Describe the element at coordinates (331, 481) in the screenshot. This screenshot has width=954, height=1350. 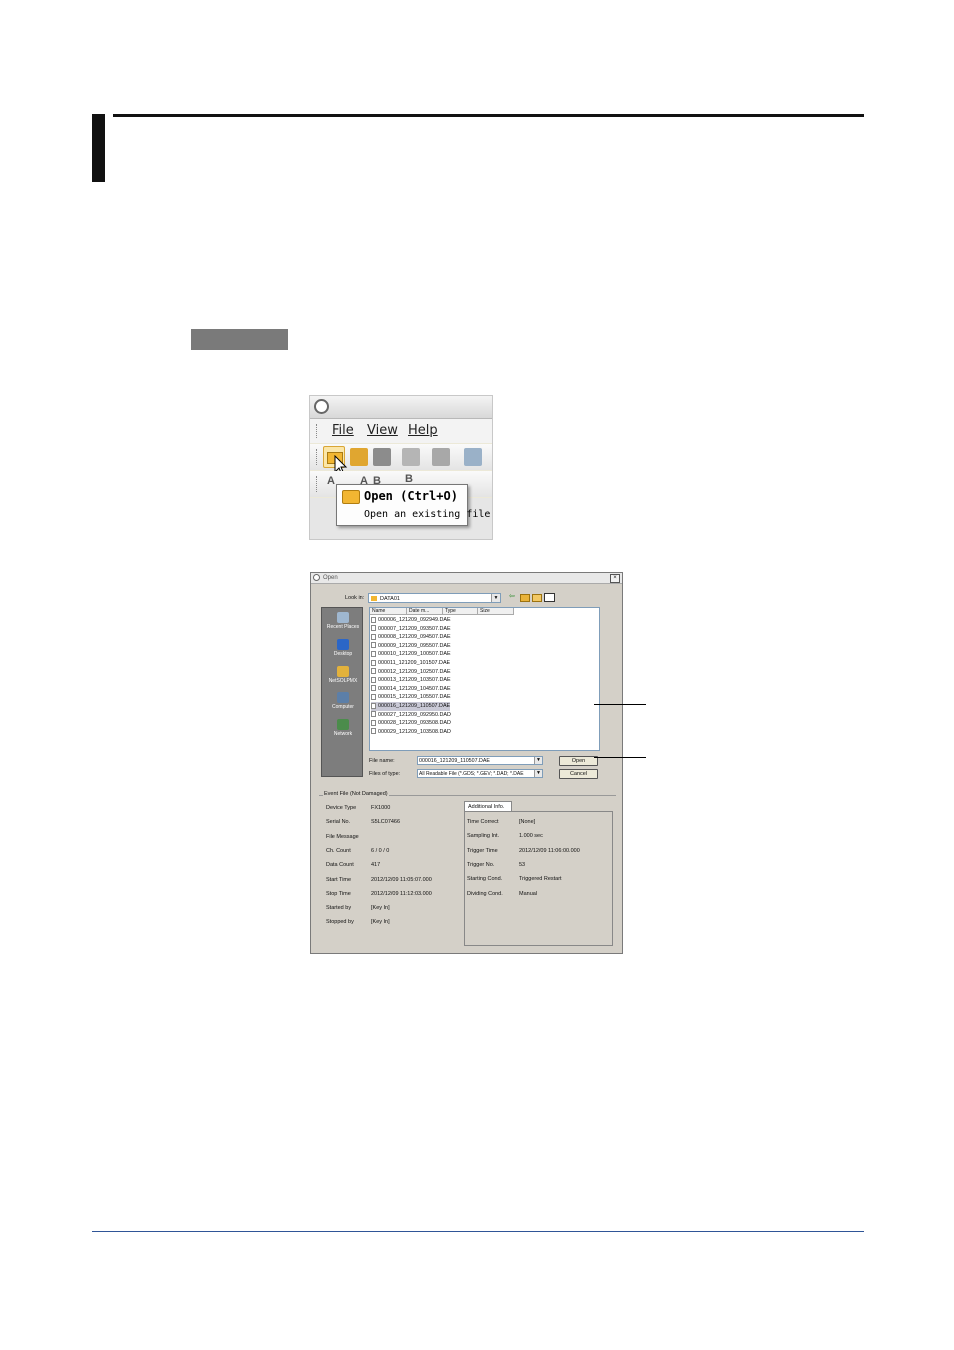
I see `cursor-a-label: A` at that location.